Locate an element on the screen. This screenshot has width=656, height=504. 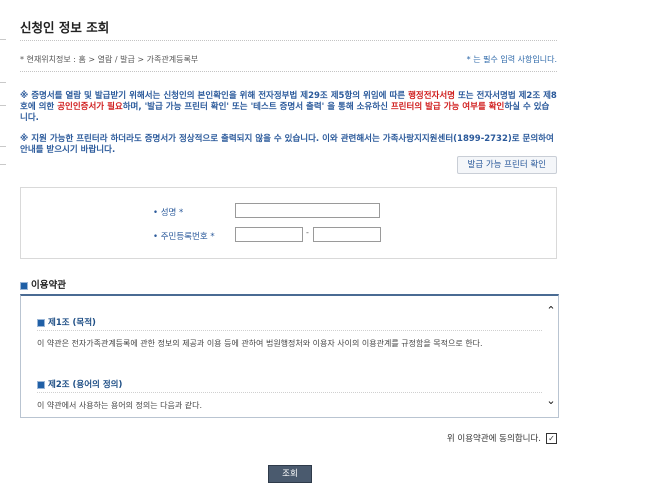
chevron-up-icon: ⌃ is located at coordinates (551, 310).